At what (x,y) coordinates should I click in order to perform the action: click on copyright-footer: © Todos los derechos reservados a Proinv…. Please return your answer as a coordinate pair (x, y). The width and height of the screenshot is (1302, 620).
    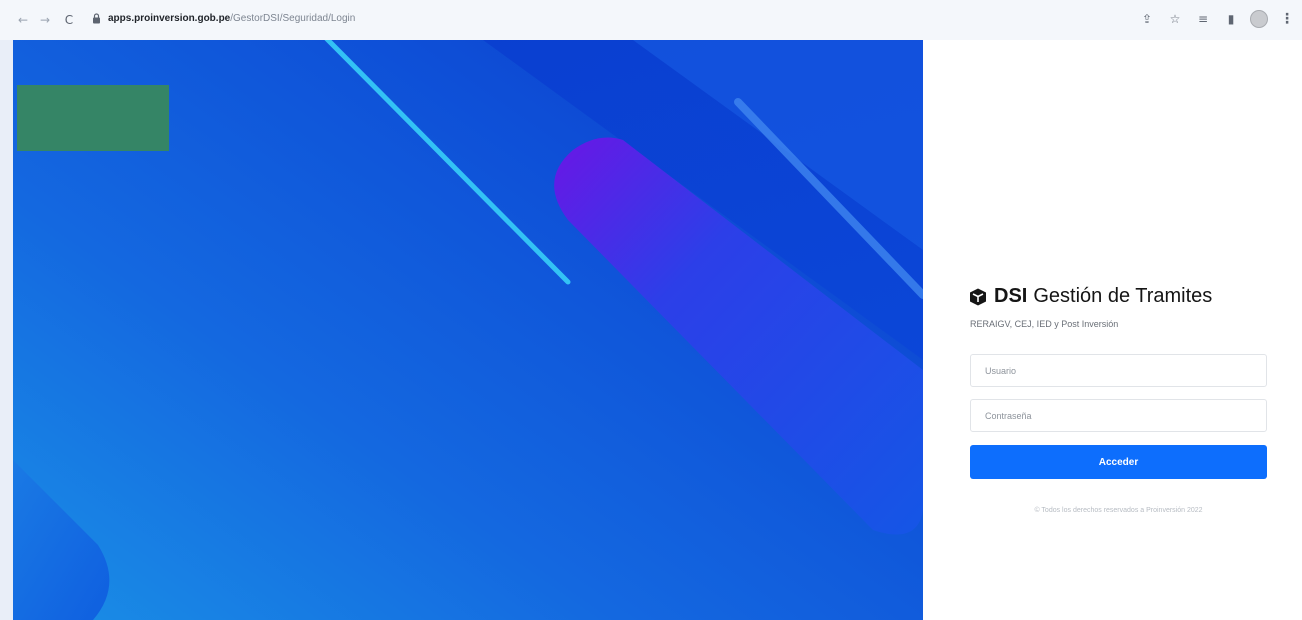
    Looking at the image, I should click on (1118, 510).